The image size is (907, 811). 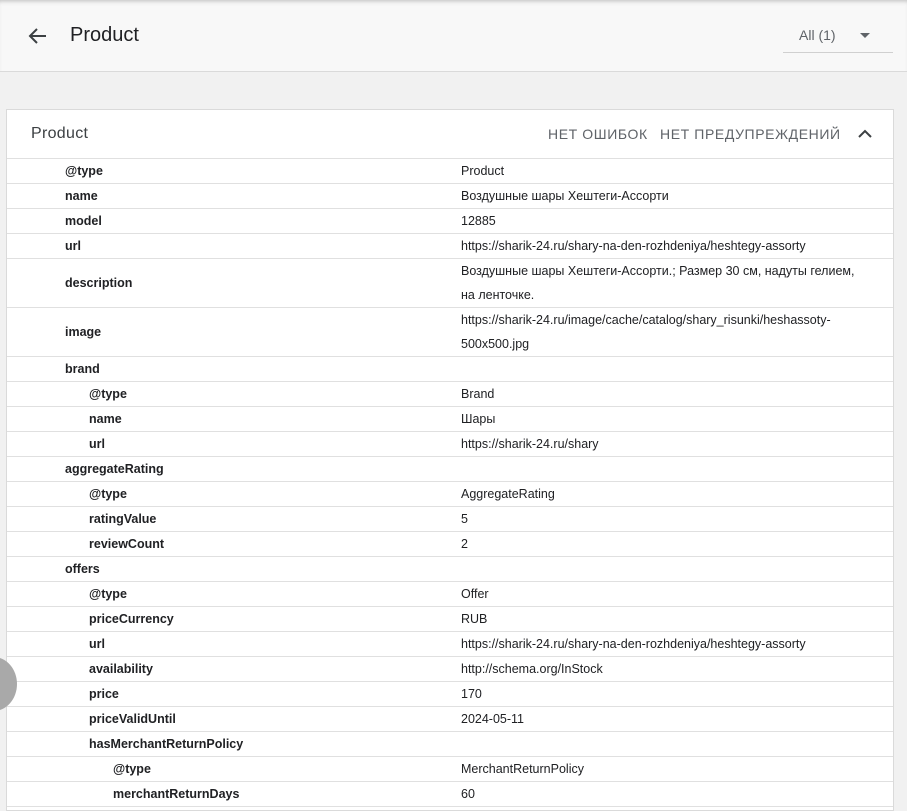 I want to click on property-row: model 12885, so click(x=450, y=221).